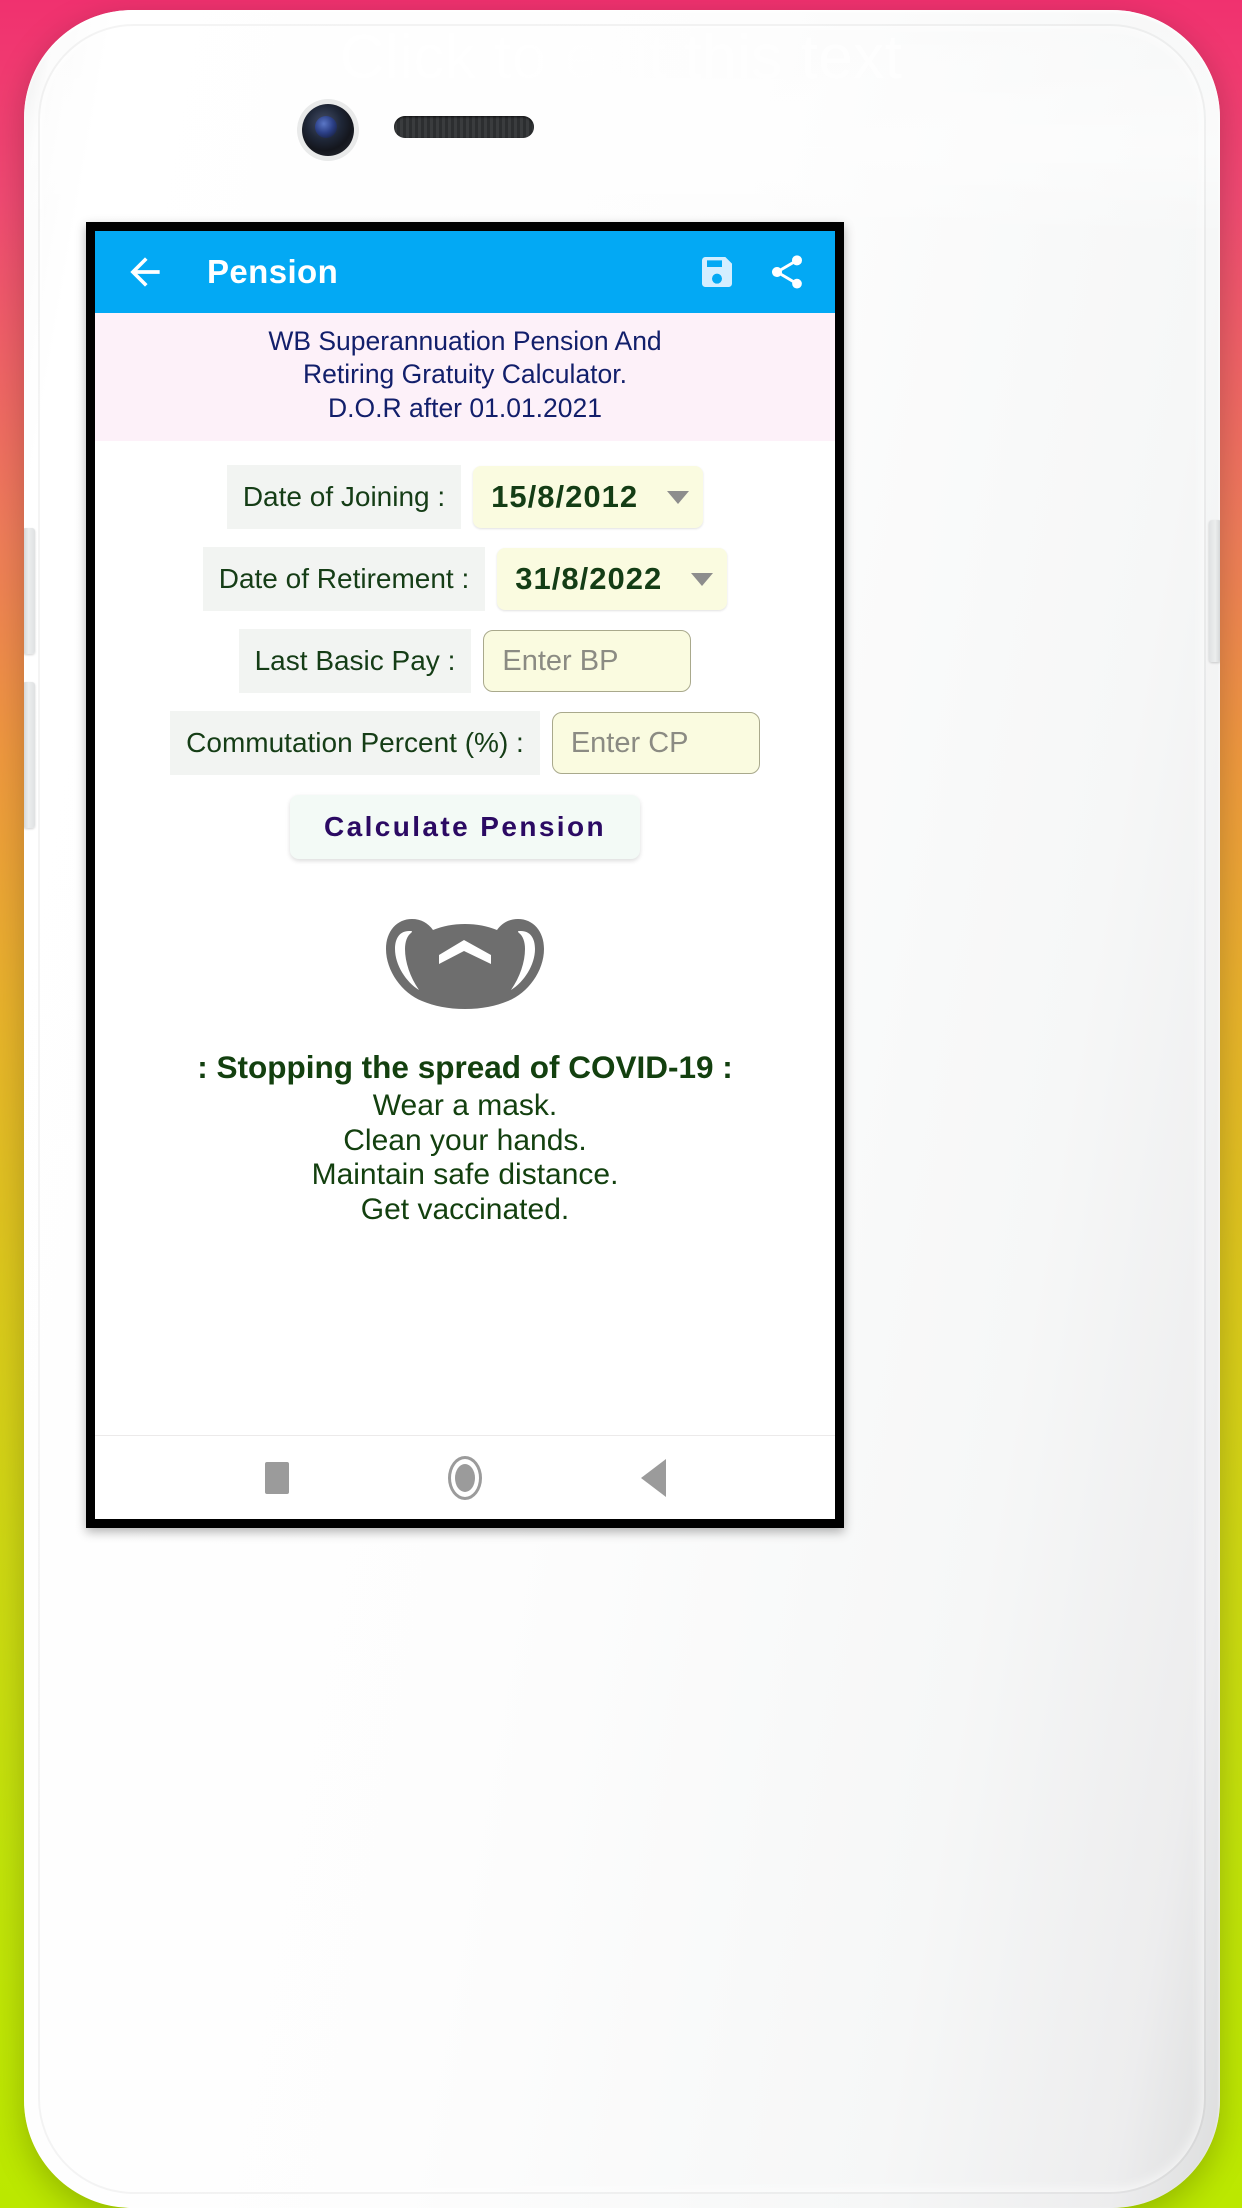  What do you see at coordinates (465, 1175) in the screenshot?
I see `covid-line-3: Maintain safe distance.` at bounding box center [465, 1175].